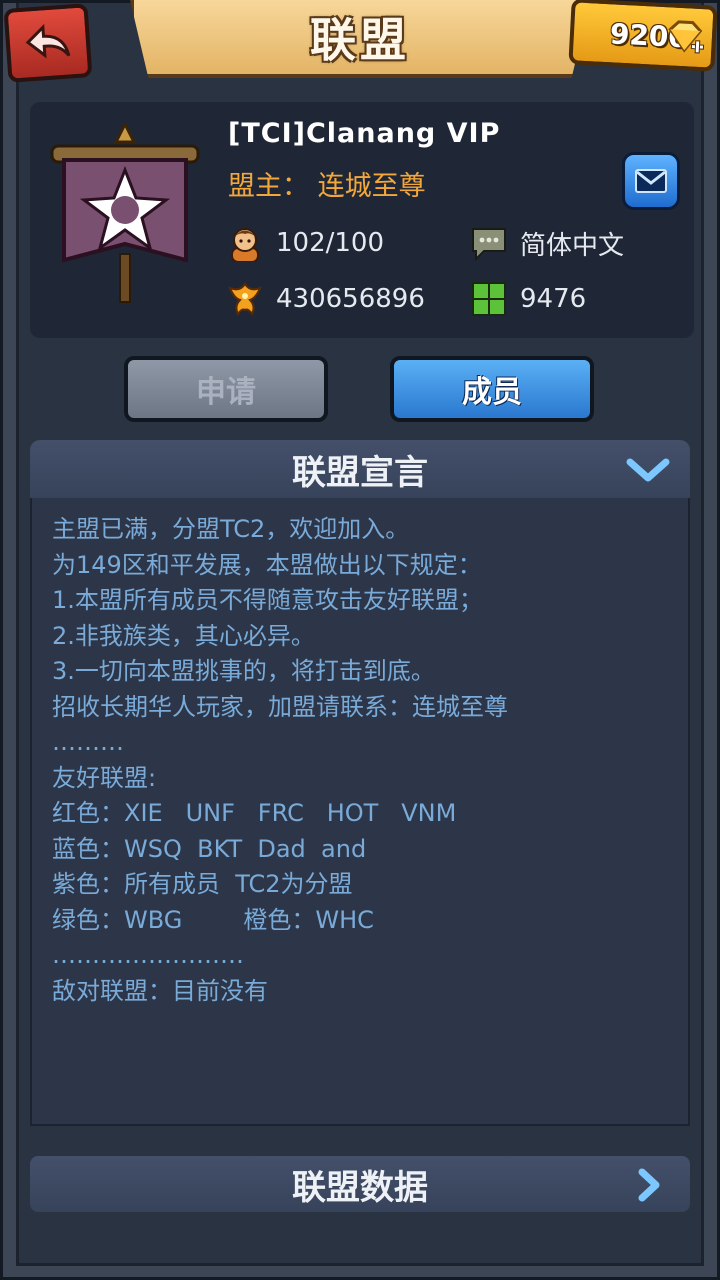  What do you see at coordinates (350, 299) in the screenshot?
I see `power-value: 430656896` at bounding box center [350, 299].